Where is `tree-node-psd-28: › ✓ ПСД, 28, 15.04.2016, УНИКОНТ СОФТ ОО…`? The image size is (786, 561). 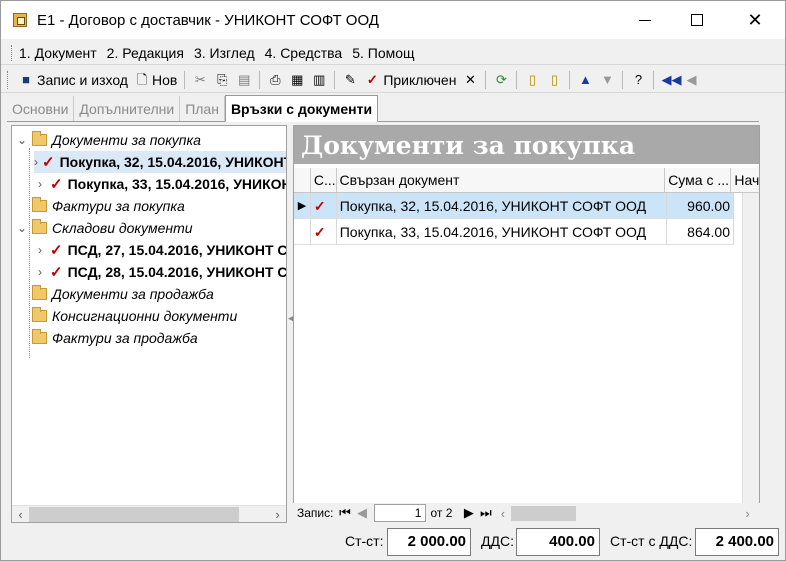
tree-node-psd-28: › ✓ ПСД, 28, 15.04.2016, УНИКОНТ СОФТ ОО… is located at coordinates (160, 272).